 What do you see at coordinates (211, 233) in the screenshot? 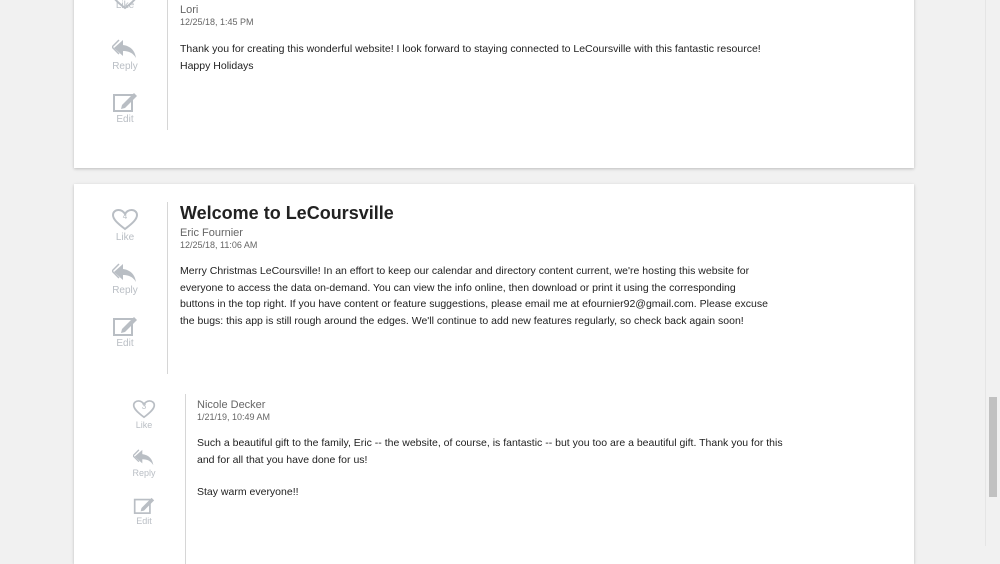
I see `post-author: Eric Fournier` at bounding box center [211, 233].